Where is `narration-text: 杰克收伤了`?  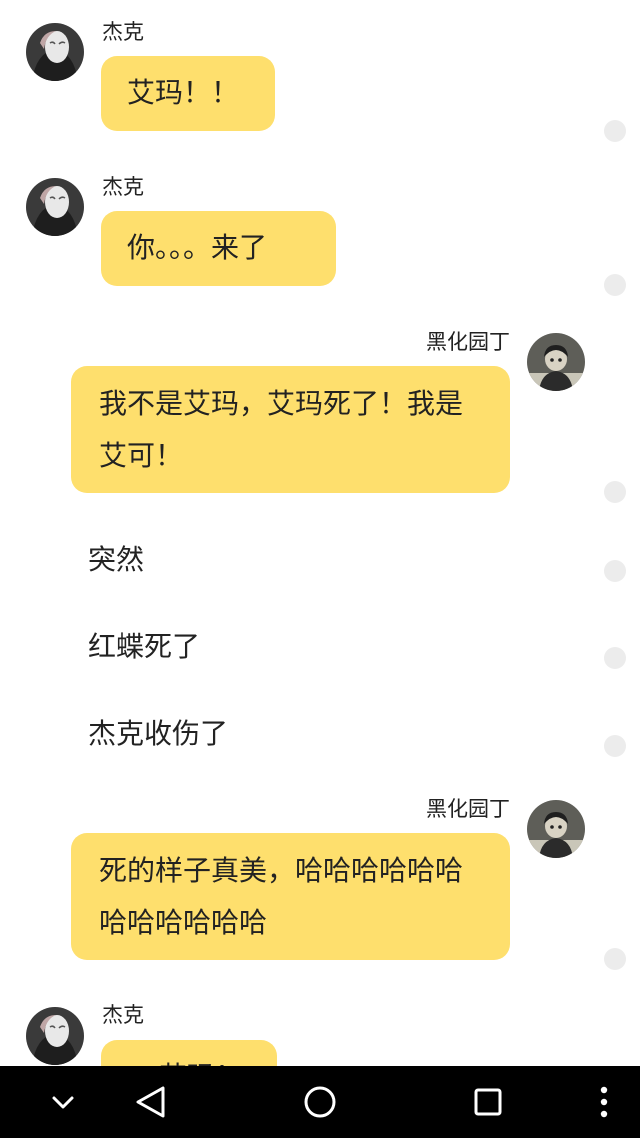 narration-text: 杰克收伤了 is located at coordinates (158, 733).